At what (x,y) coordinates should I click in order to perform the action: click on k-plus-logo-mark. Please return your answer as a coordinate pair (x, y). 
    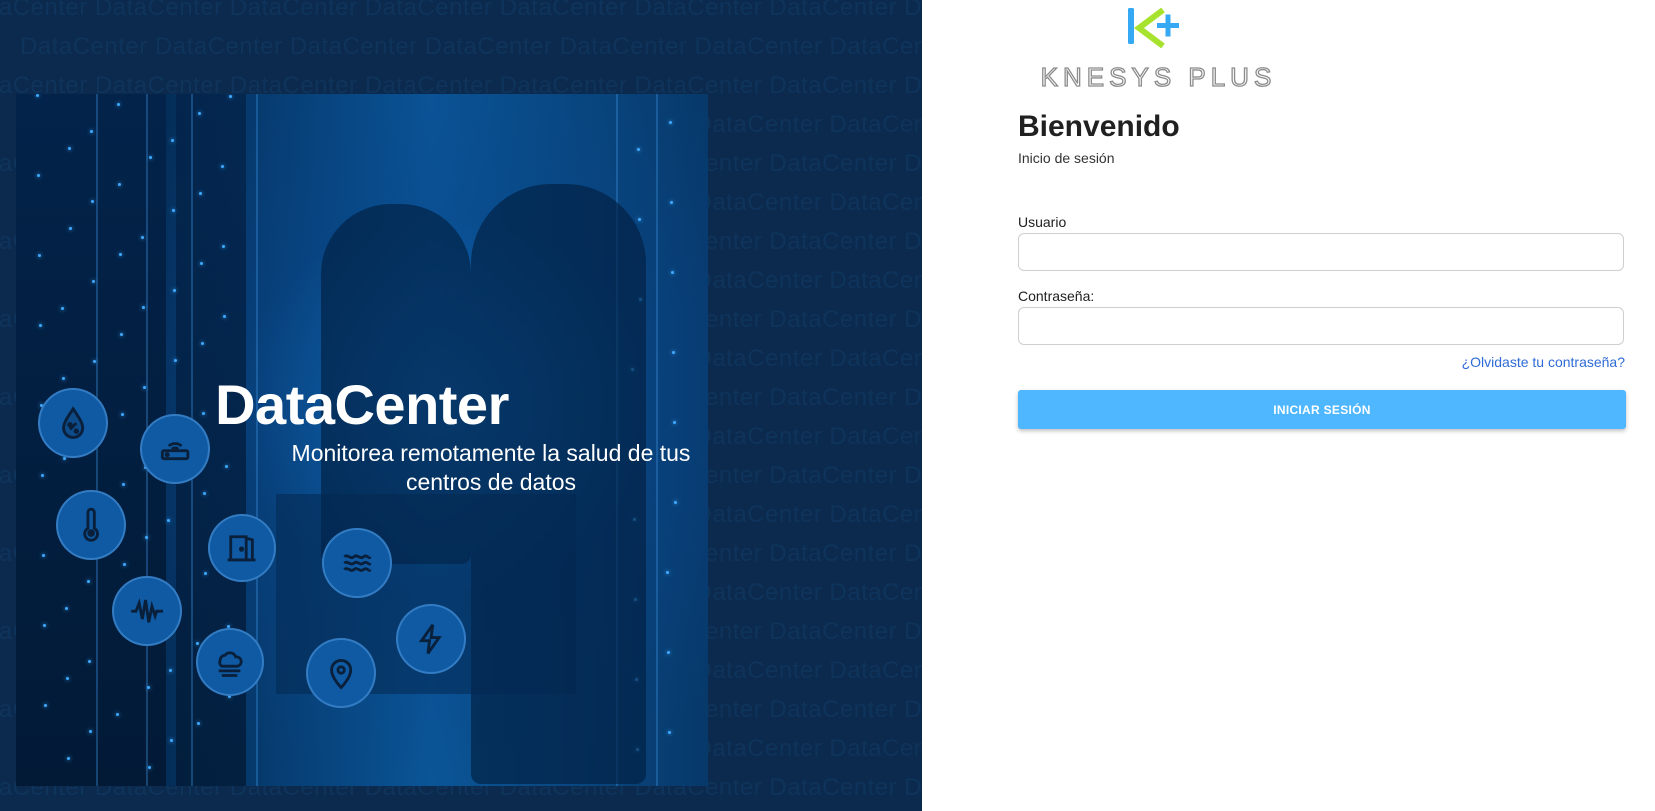
    Looking at the image, I should click on (1153, 28).